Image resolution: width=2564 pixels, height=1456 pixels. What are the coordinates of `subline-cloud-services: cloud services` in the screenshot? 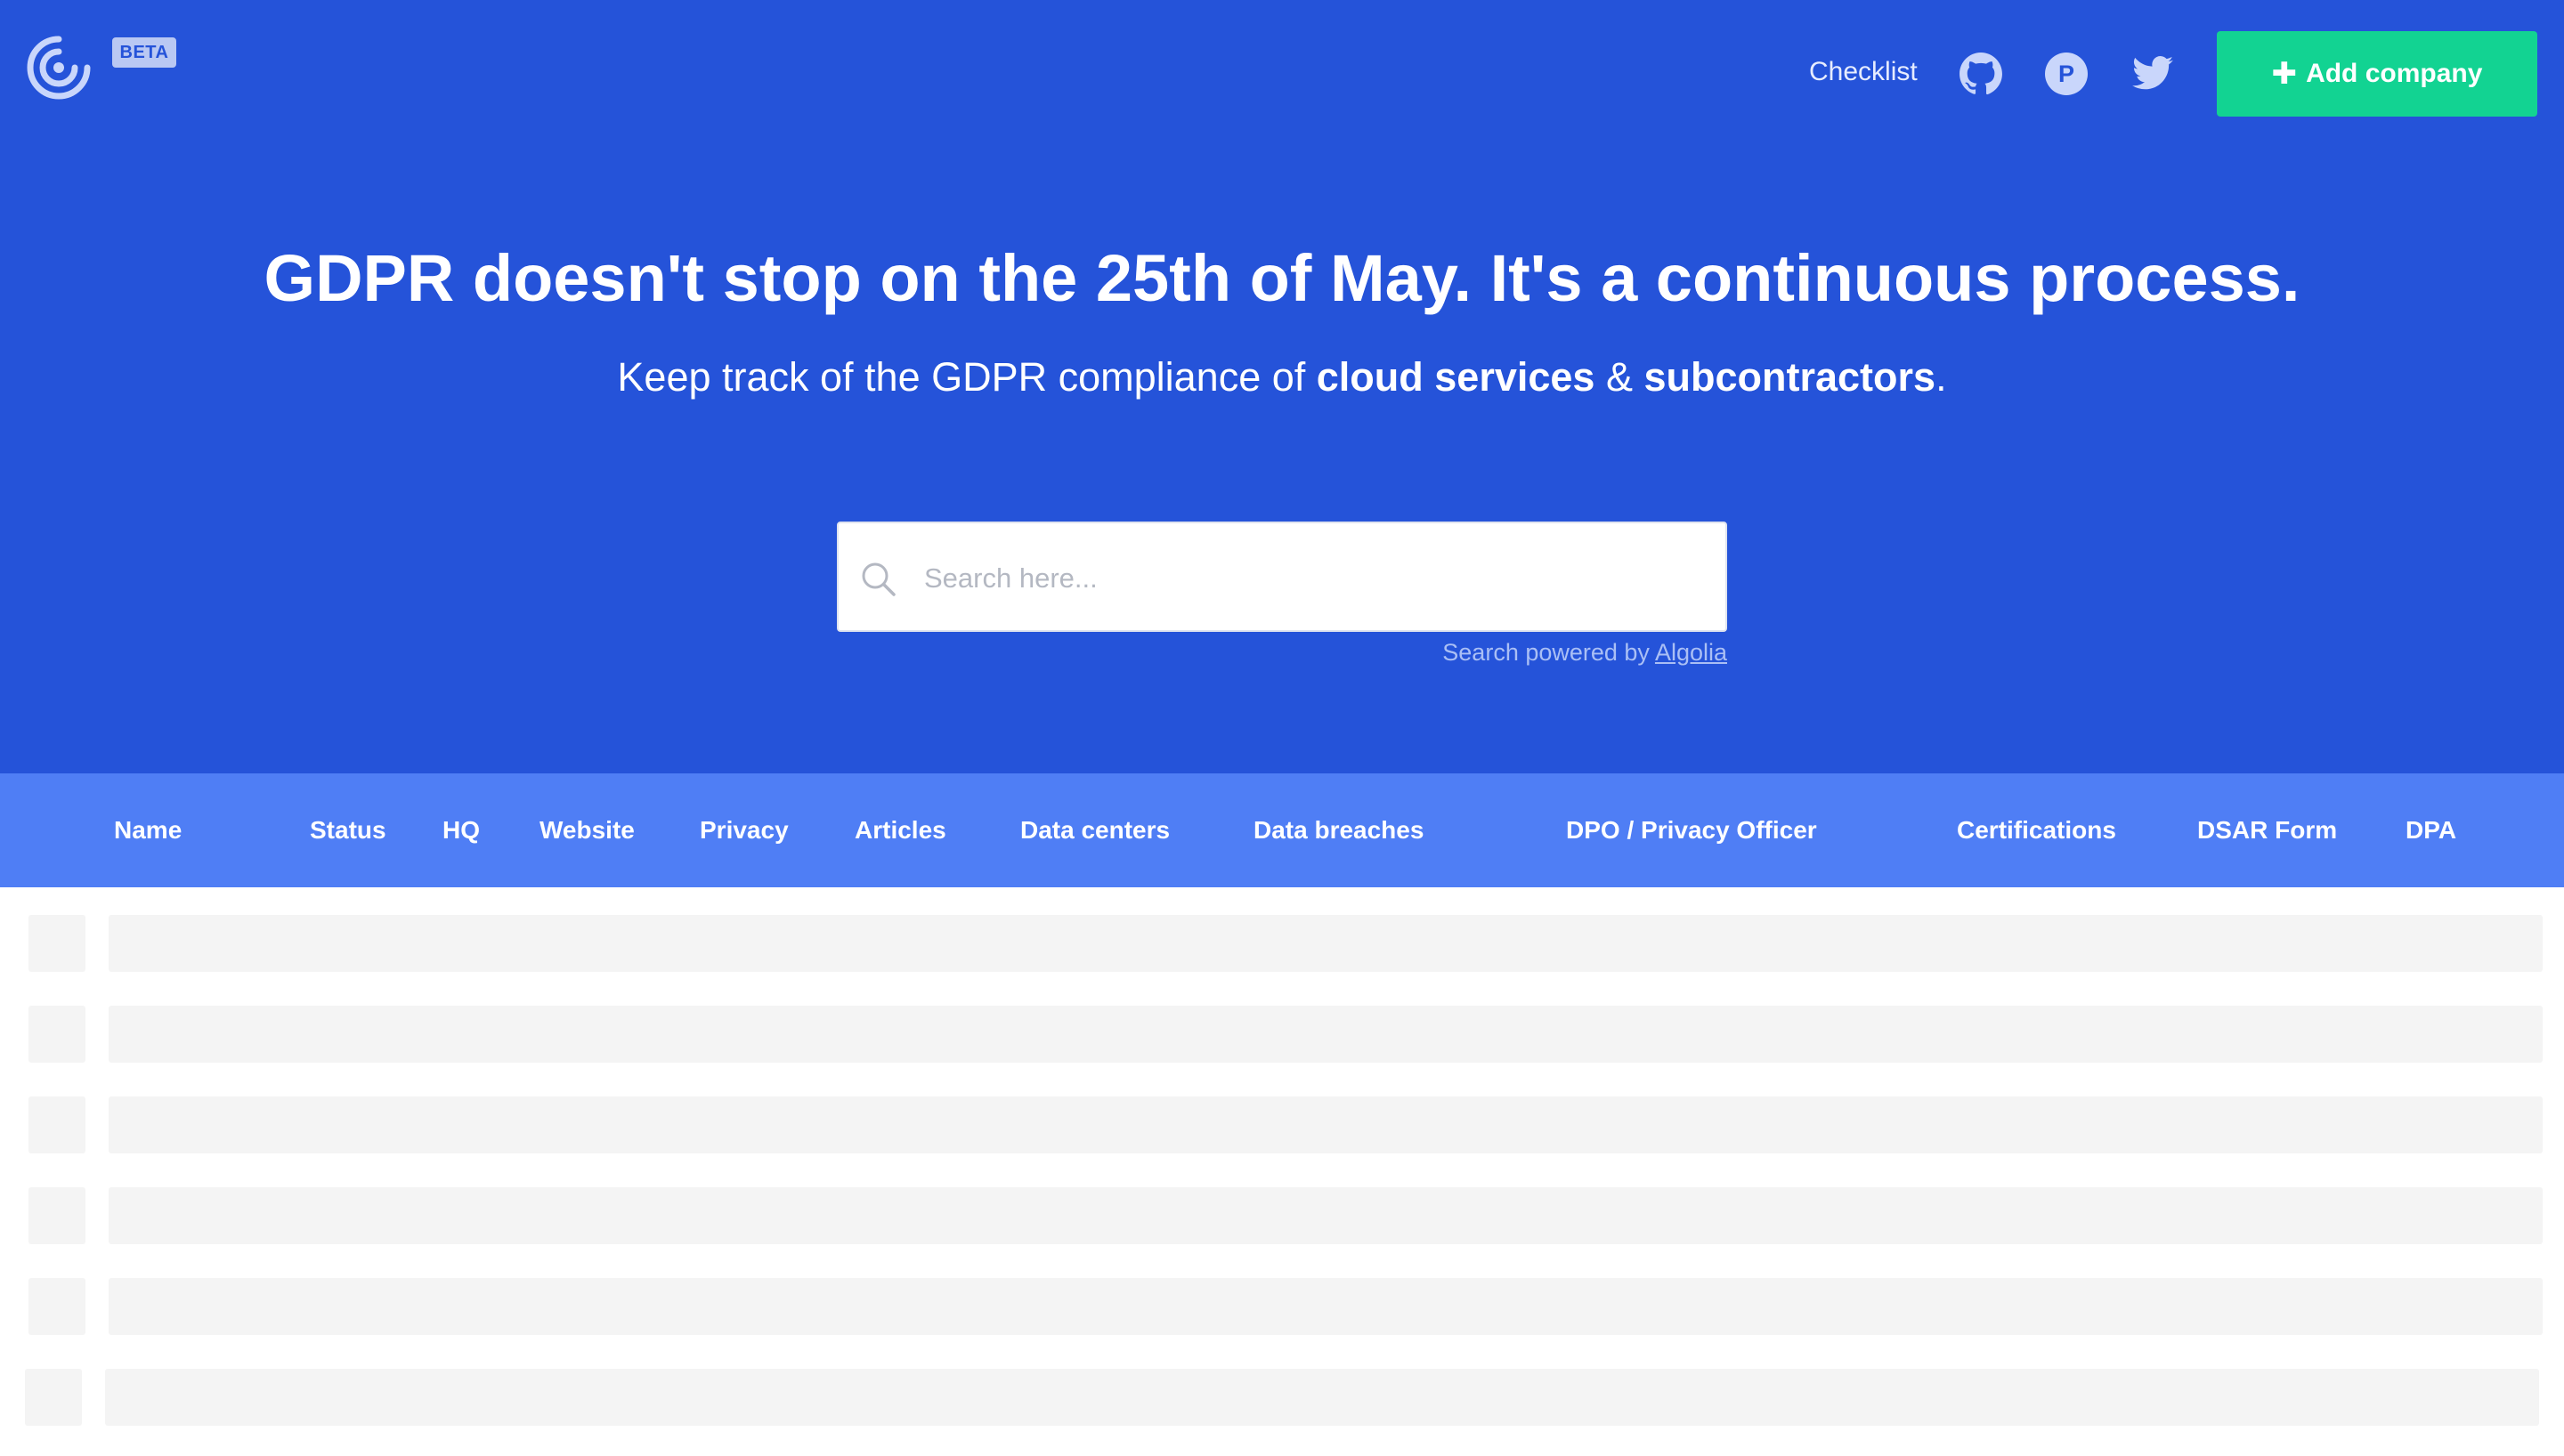 It's located at (1455, 377).